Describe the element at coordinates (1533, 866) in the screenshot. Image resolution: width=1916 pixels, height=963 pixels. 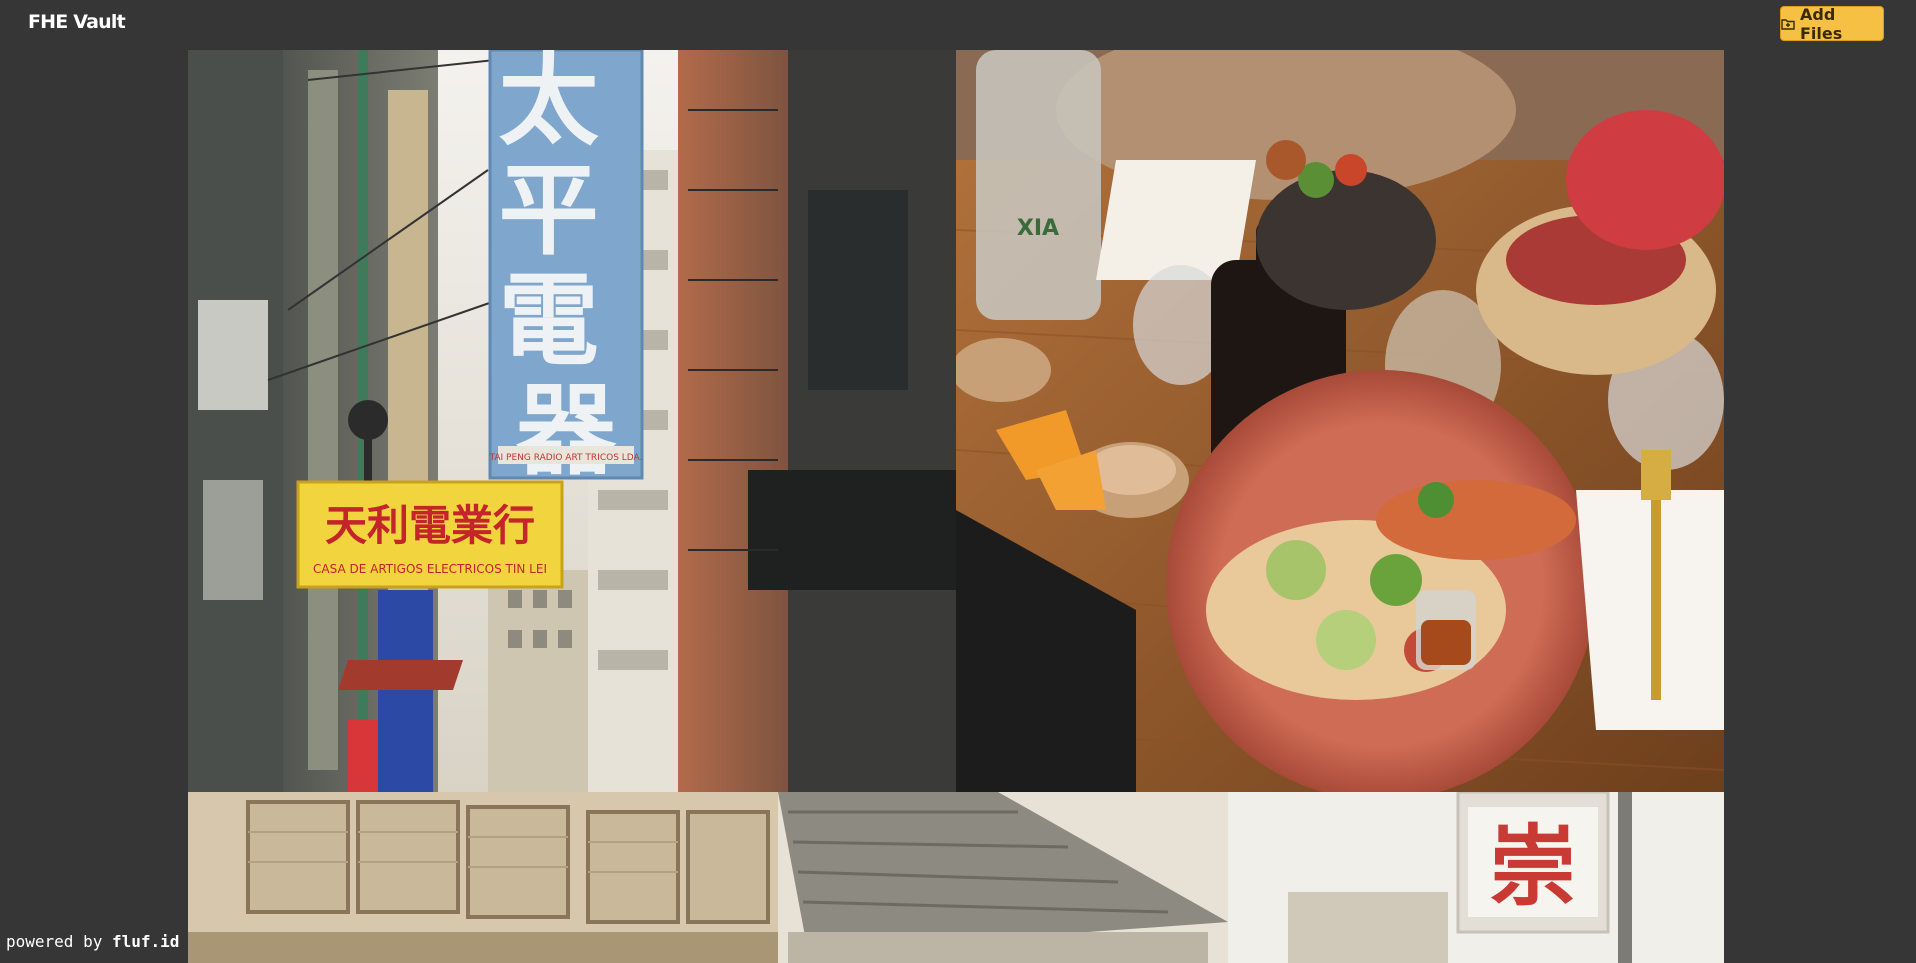
I see `shop-sign-char: 崇` at that location.